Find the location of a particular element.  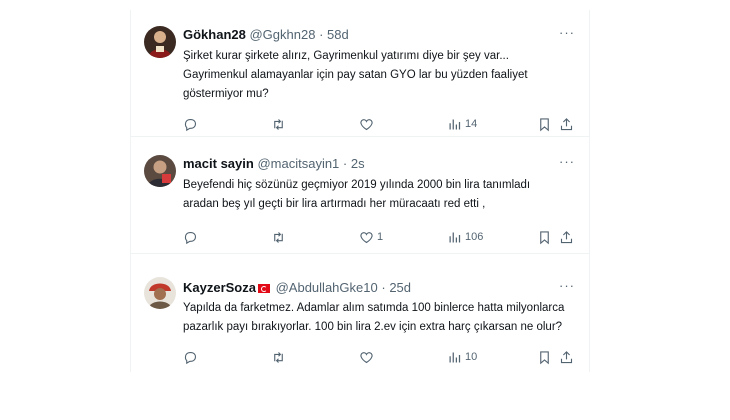

user-handle: @macitsayin1 is located at coordinates (298, 163).